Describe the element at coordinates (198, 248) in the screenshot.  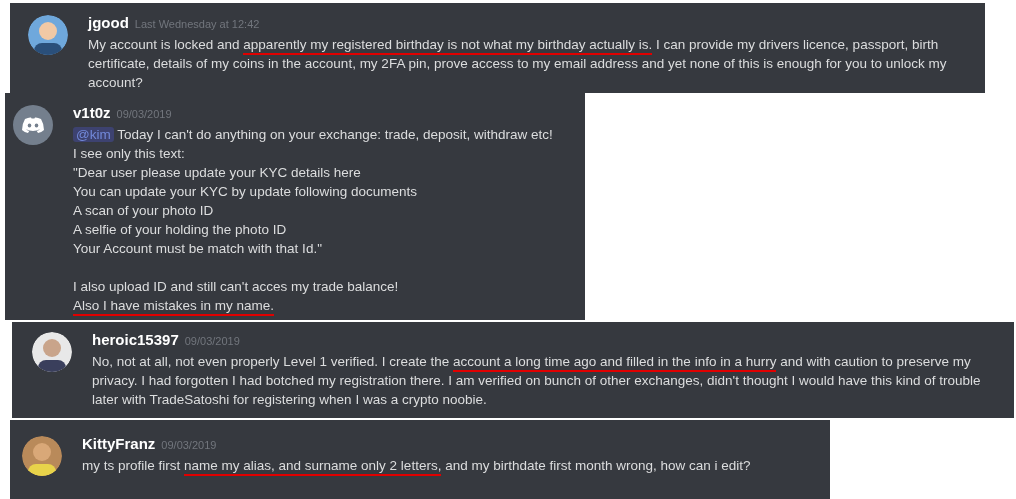
I see `message-text: Your Account must be match with that Id."` at that location.